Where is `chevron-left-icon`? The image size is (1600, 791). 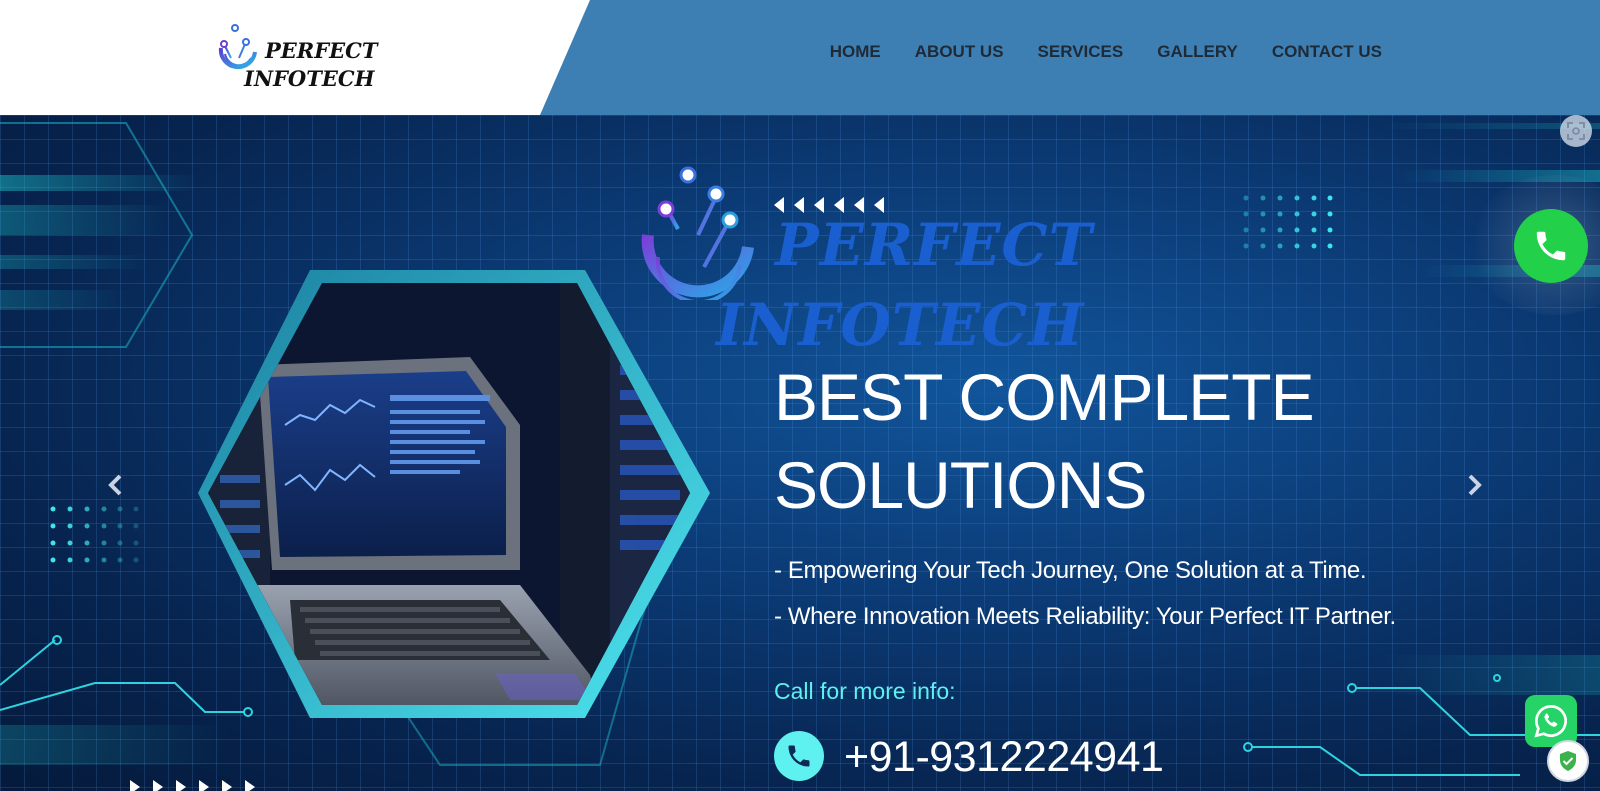 chevron-left-icon is located at coordinates (115, 485).